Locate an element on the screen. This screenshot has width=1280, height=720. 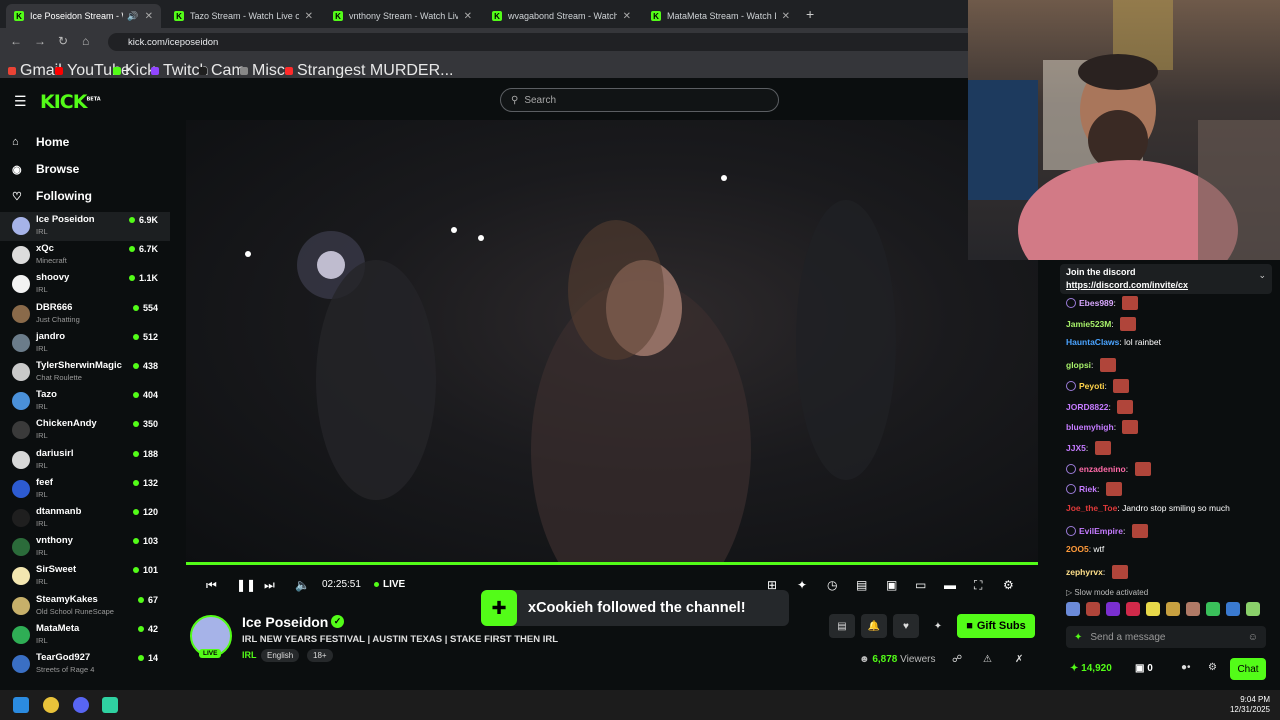
volume-icon: 🔈 is located at coordinates (302, 585).